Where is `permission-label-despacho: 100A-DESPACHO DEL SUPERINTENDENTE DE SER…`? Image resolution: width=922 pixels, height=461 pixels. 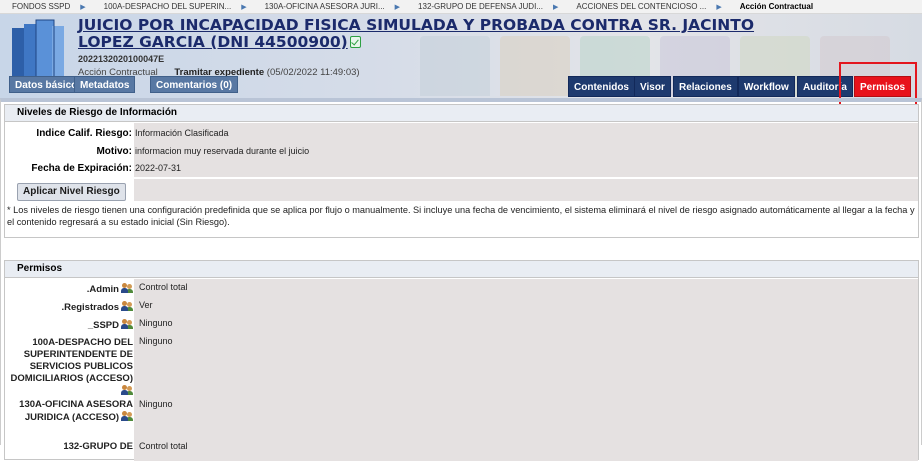 permission-label-despacho: 100A-DESPACHO DEL SUPERINTENDENTE DE SER… is located at coordinates (70, 367).